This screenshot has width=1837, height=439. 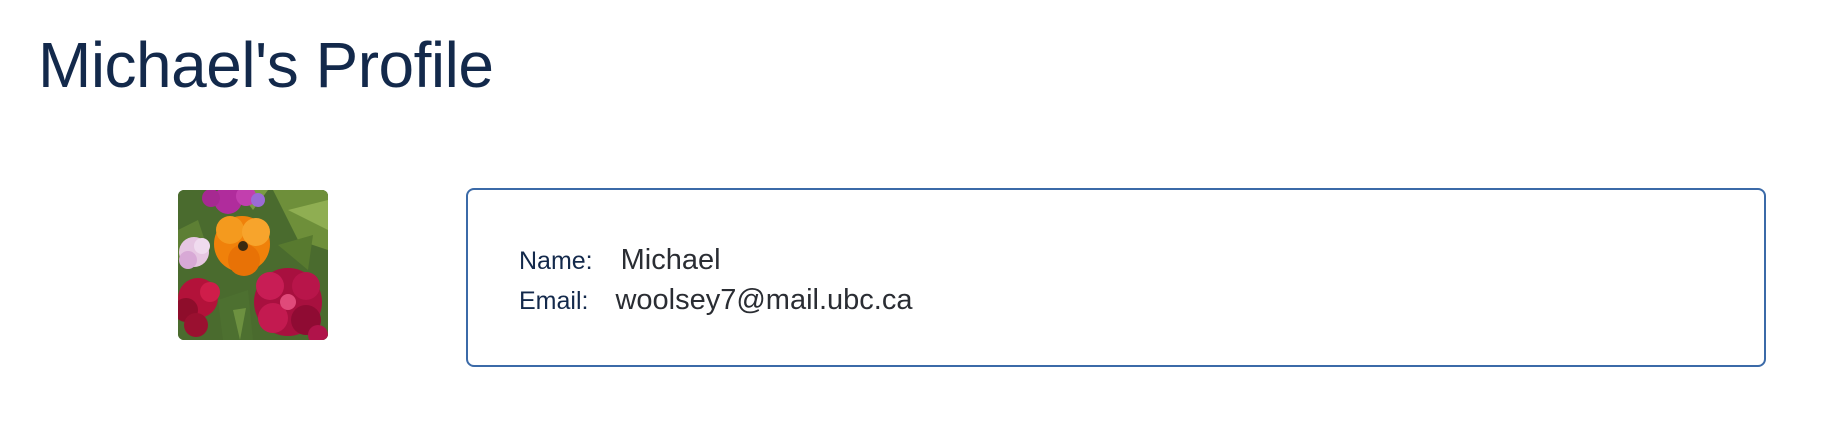 I want to click on email-row: Email: woolsey7@mail.ubc.ca, so click(x=715, y=300).